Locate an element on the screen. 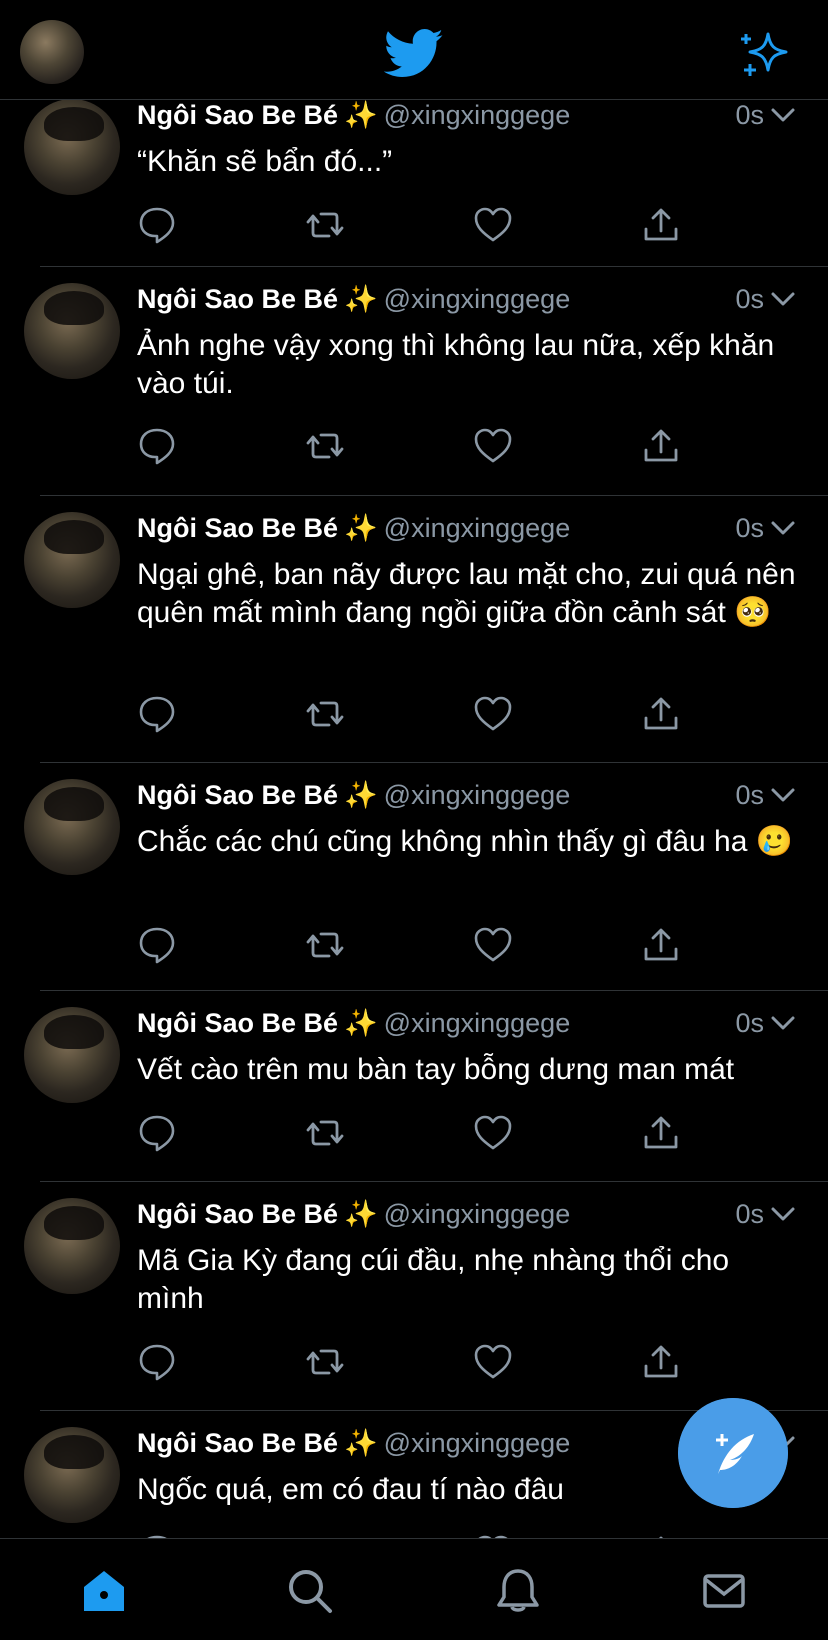 This screenshot has height=1640, width=828. compose-tweet-button is located at coordinates (733, 1453).